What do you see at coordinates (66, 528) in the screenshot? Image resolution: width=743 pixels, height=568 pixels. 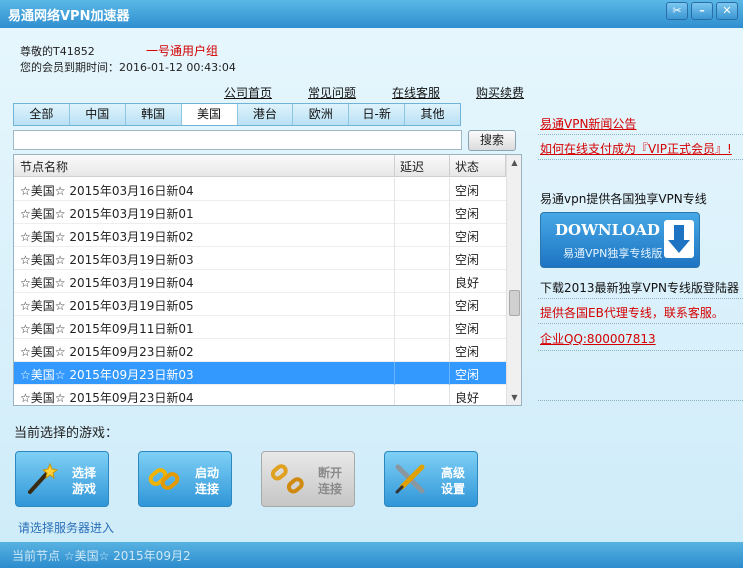 I see `server-hint: 请选择服务器进入` at bounding box center [66, 528].